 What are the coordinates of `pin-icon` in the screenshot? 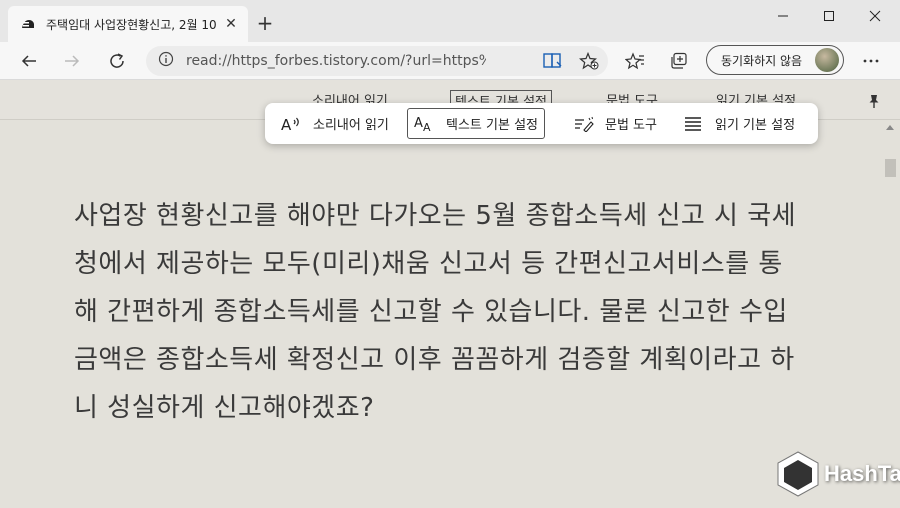 It's located at (874, 101).